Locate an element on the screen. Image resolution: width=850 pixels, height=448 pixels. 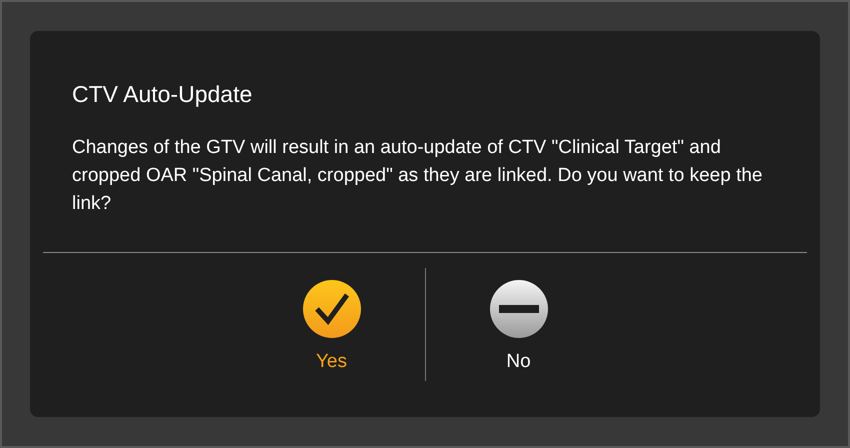
dialog-button: Yes is located at coordinates (331, 324).